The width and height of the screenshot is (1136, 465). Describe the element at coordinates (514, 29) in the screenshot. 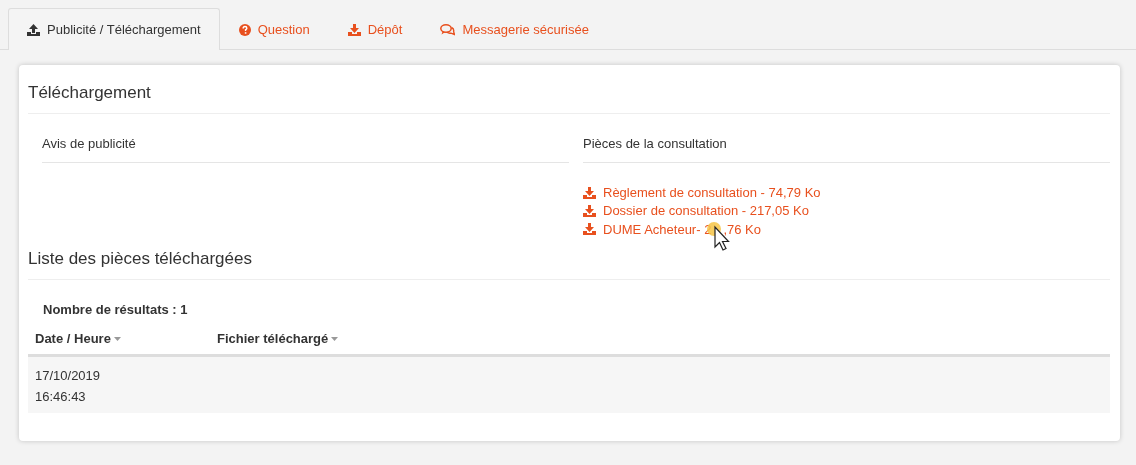

I see `tab: Messagerie sécurisée` at that location.